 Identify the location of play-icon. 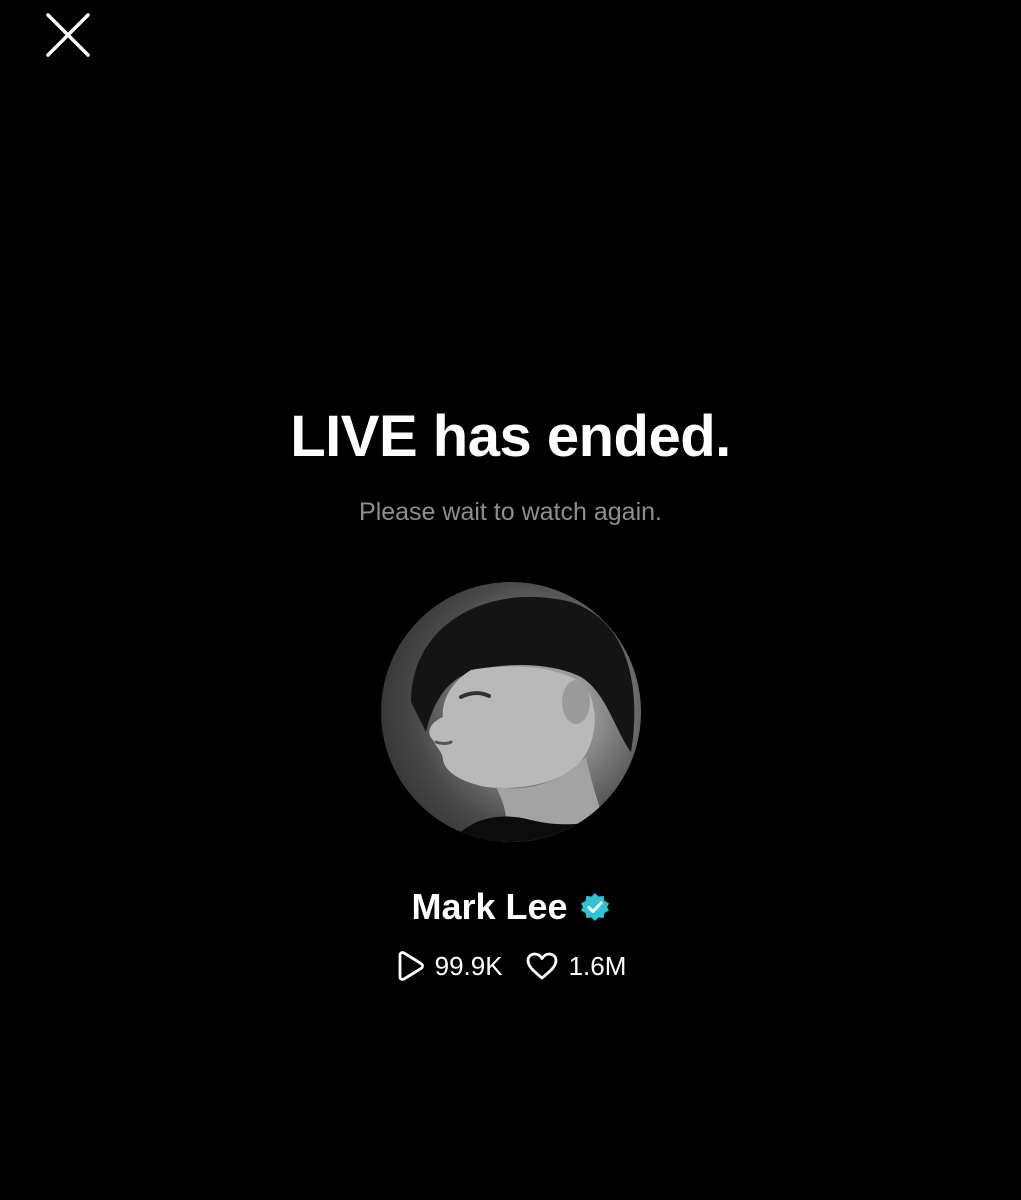
(411, 966).